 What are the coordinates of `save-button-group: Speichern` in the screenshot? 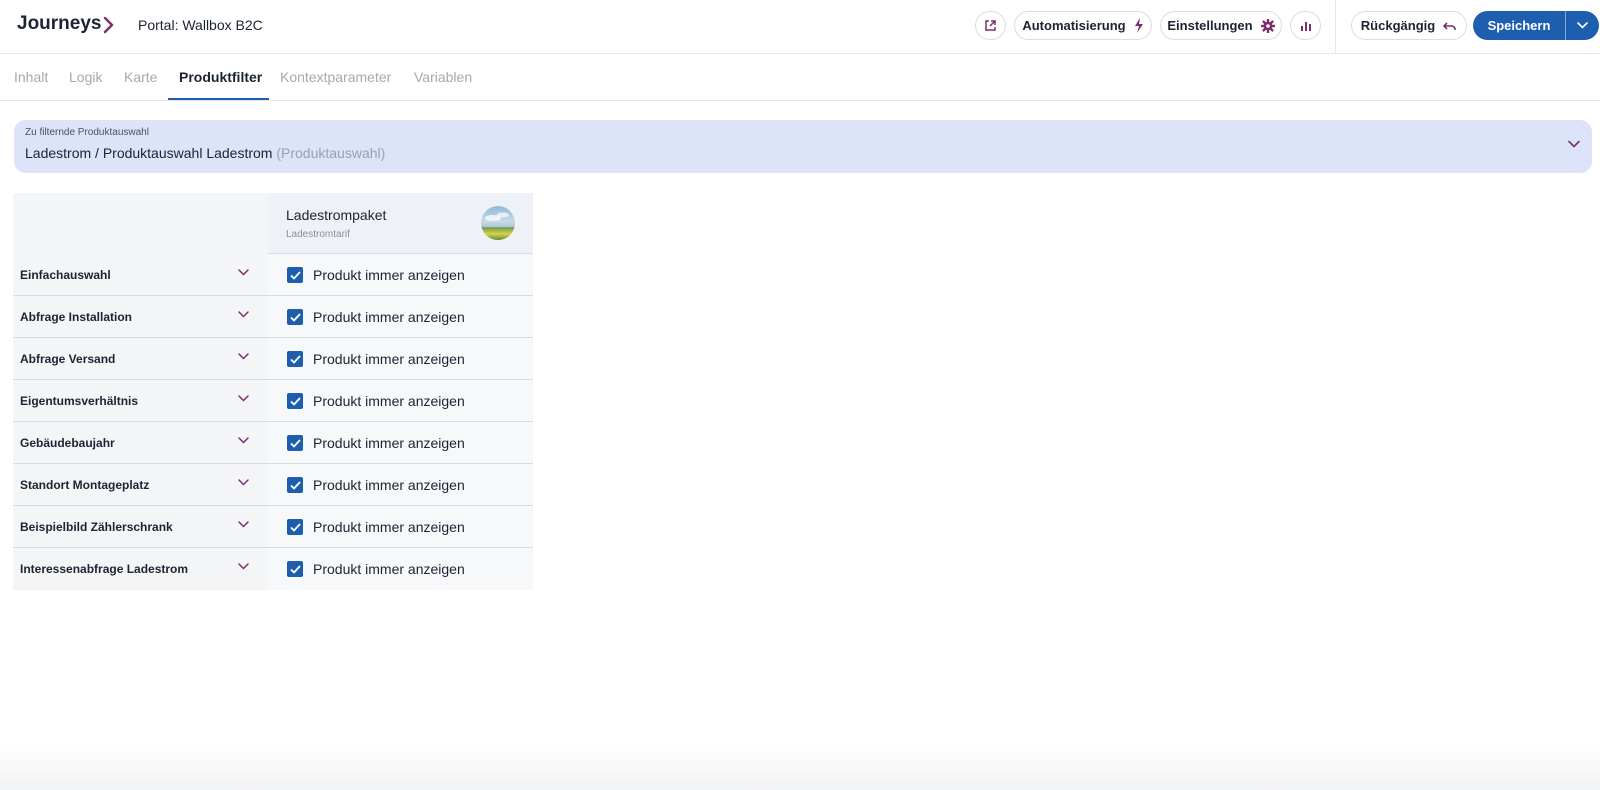 It's located at (1536, 25).